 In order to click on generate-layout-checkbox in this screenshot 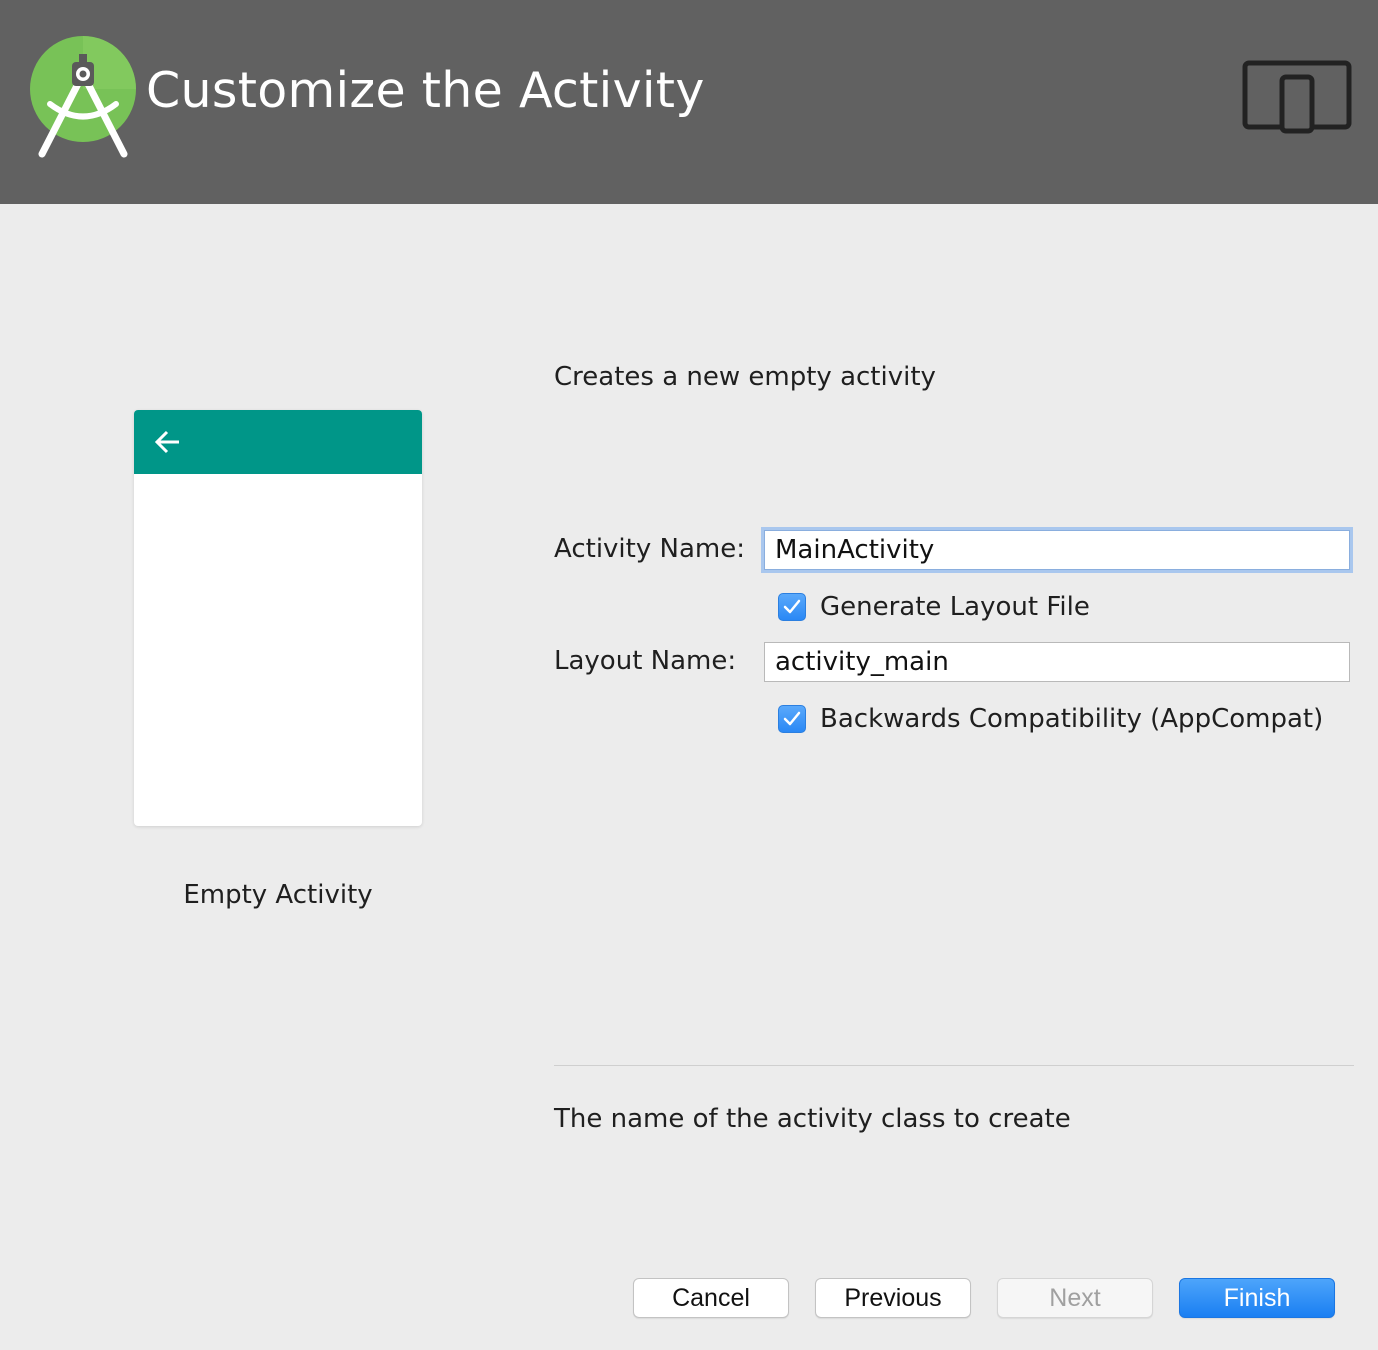, I will do `click(792, 607)`.